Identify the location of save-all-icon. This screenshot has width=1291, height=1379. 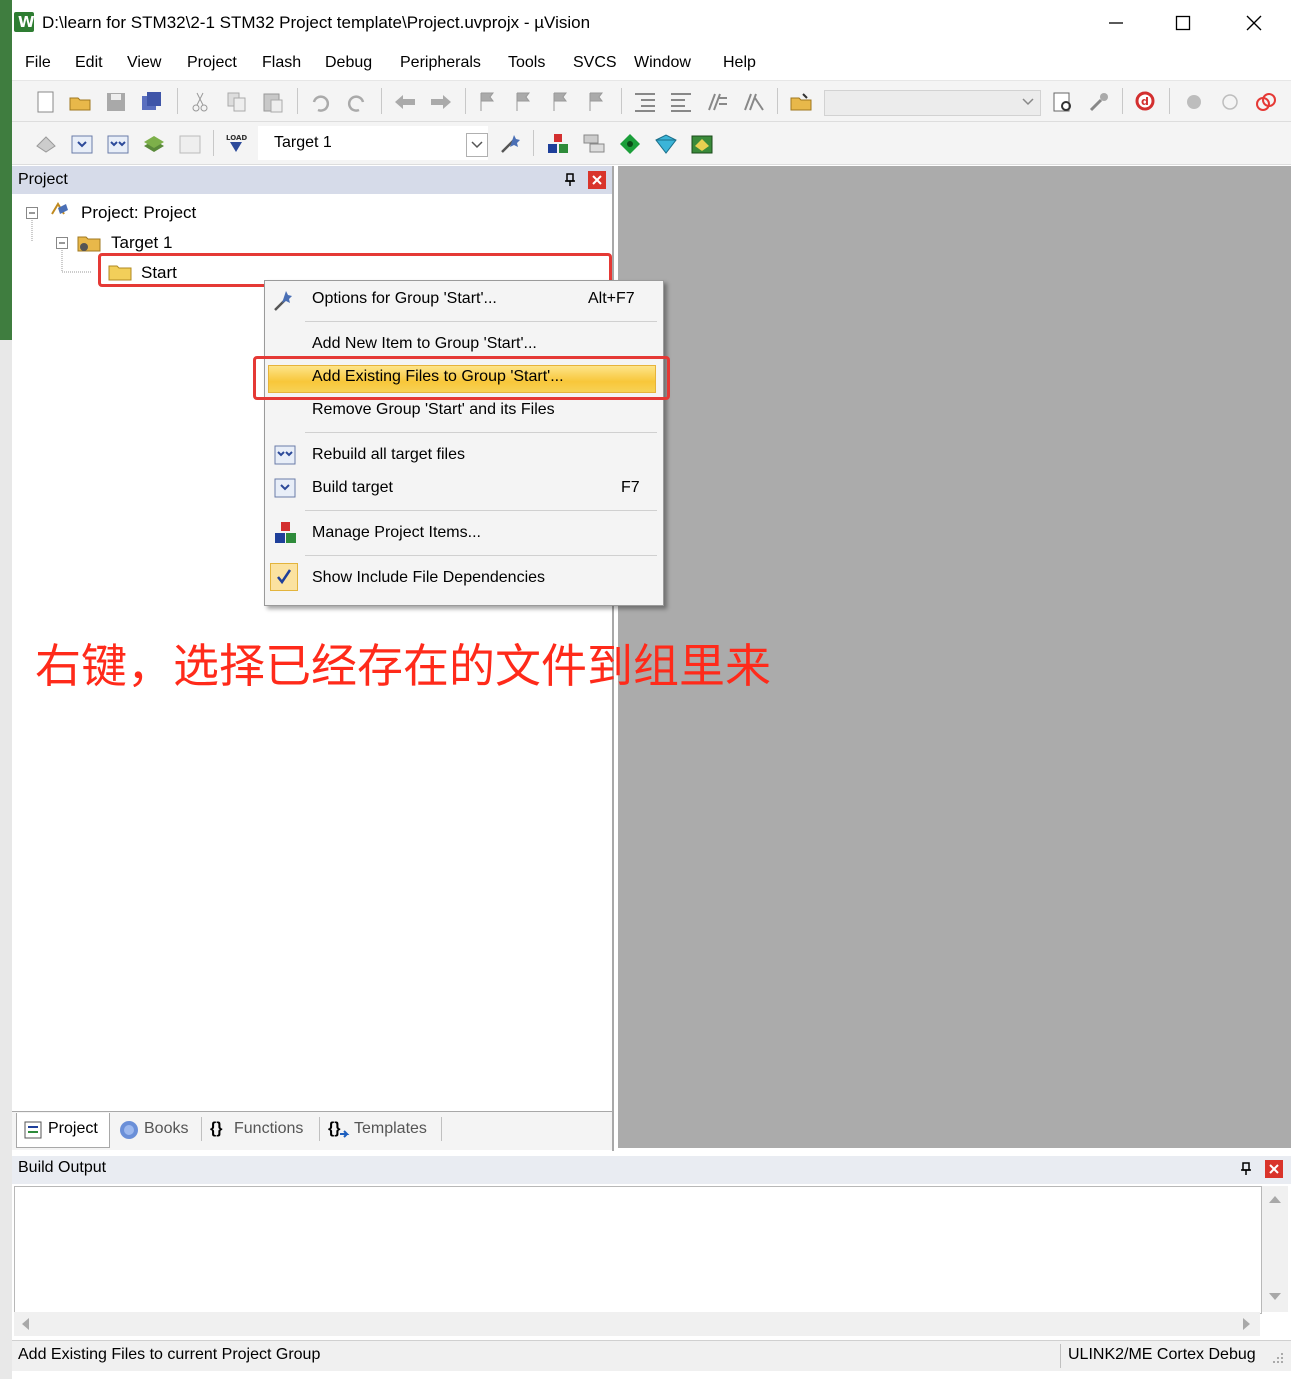
(152, 102).